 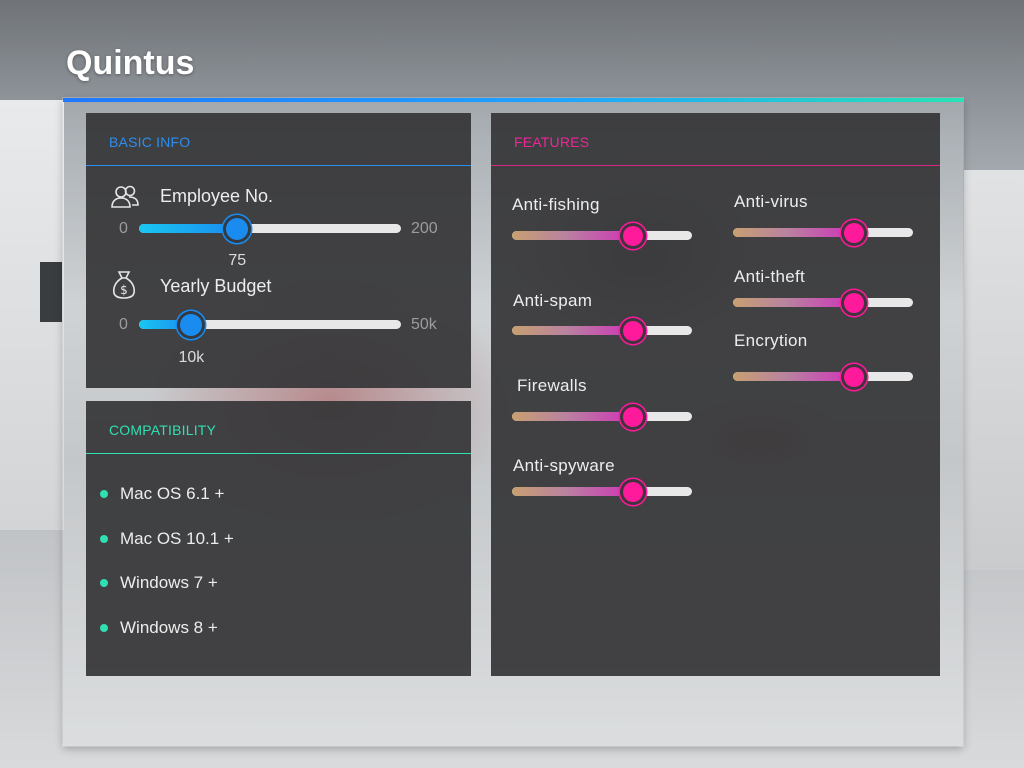 I want to click on frame-accent-bar, so click(x=513, y=100).